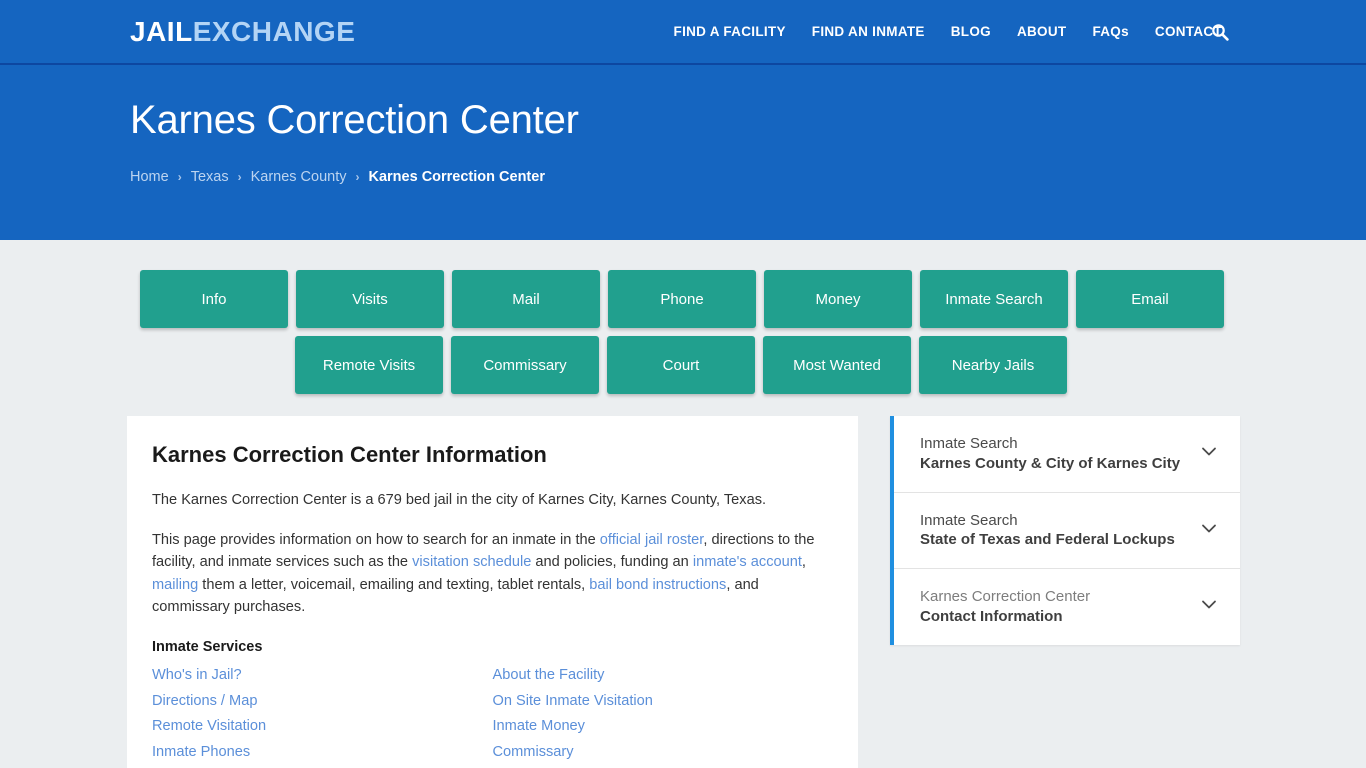 The width and height of the screenshot is (1366, 768). Describe the element at coordinates (456, 177) in the screenshot. I see `breadcrumb-item-current: Karnes Correction Center` at that location.